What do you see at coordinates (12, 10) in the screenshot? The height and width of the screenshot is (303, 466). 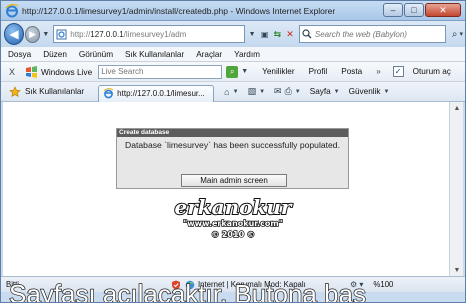 I see `ie-logo-icon` at bounding box center [12, 10].